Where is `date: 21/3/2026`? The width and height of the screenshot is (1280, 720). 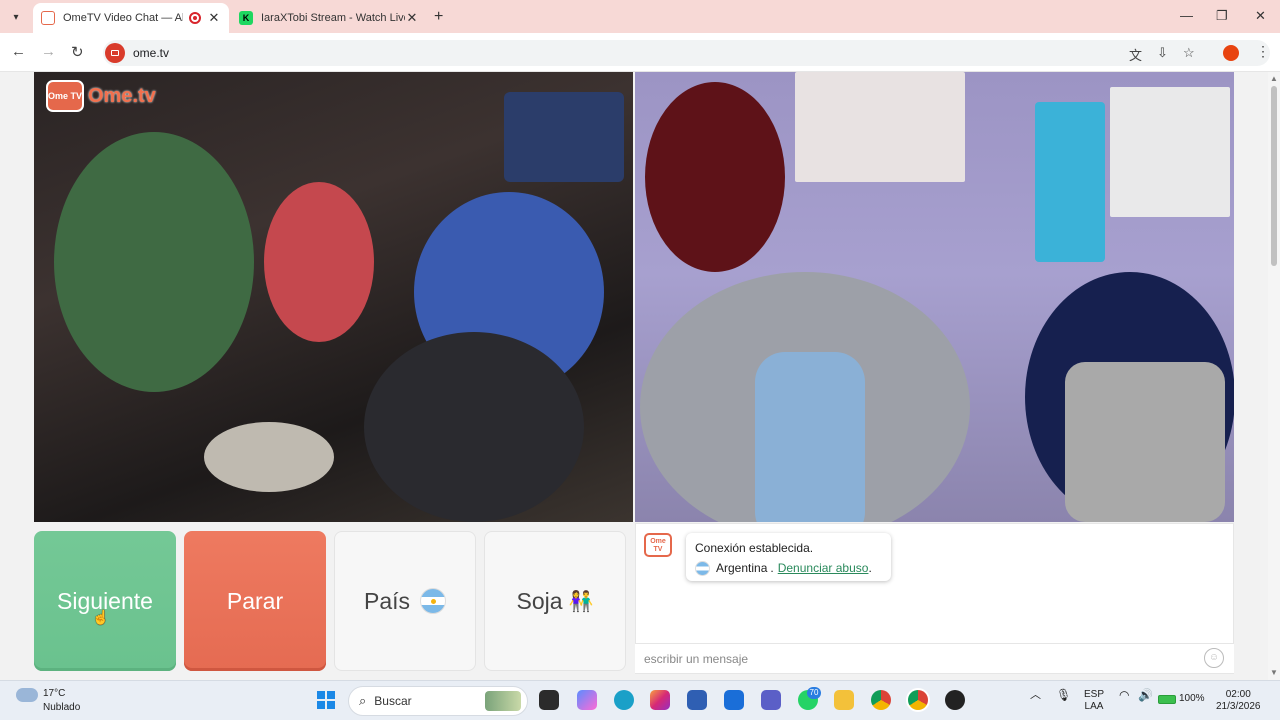
date: 21/3/2026 is located at coordinates (1238, 706).